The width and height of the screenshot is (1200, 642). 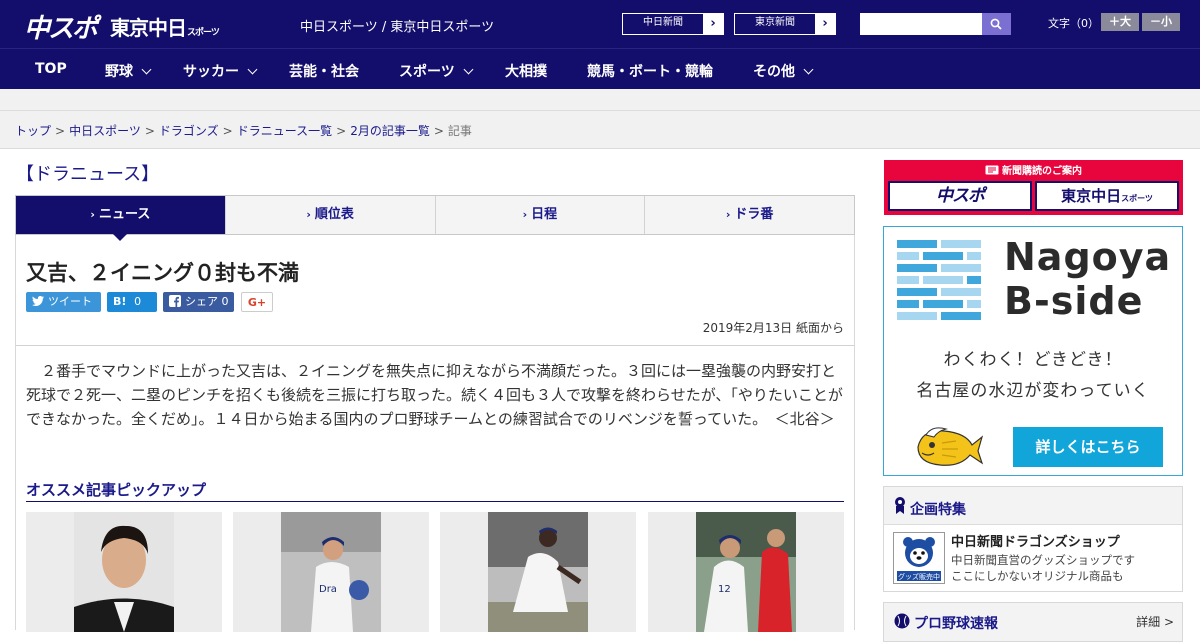 I want to click on shop-badge-text: グッズ販売中, so click(x=919, y=576).